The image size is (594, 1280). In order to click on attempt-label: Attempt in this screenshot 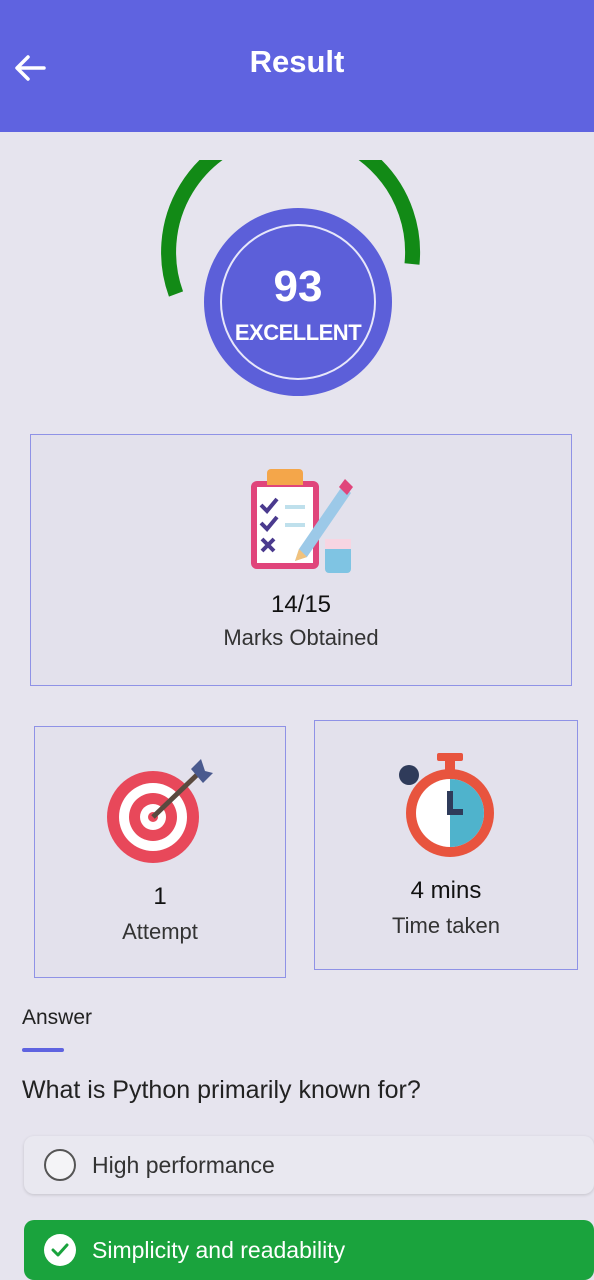, I will do `click(160, 931)`.